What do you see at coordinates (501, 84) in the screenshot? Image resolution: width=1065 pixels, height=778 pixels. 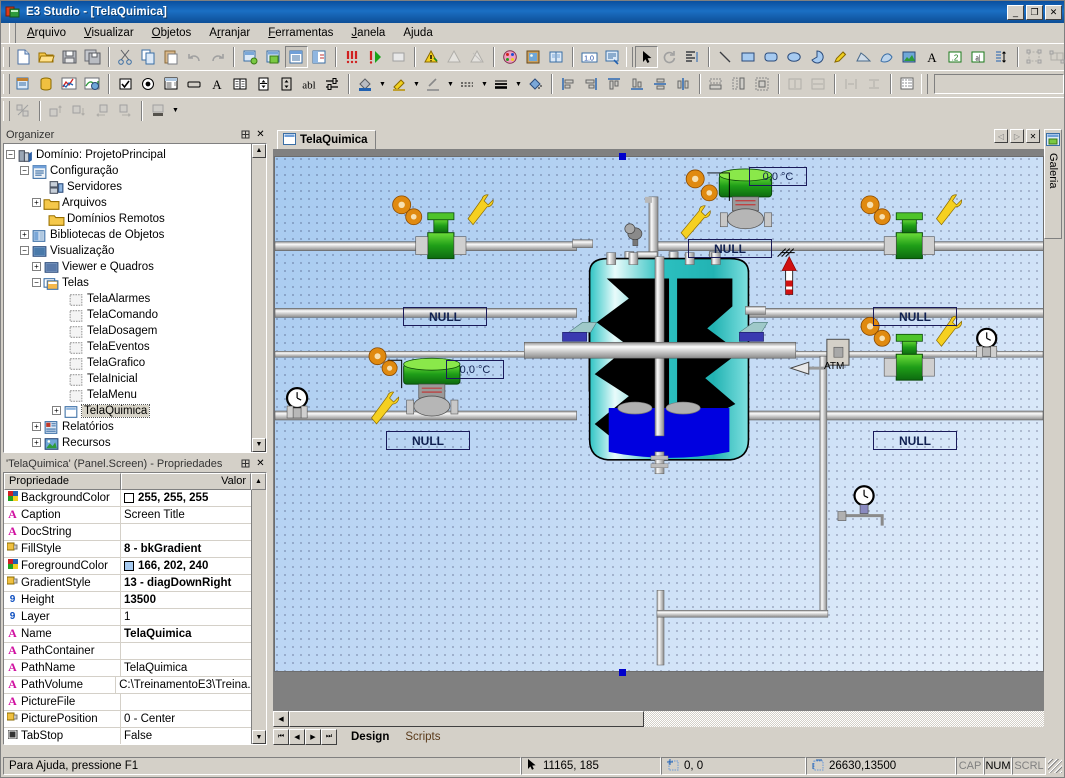 I see `line-weight-icon` at bounding box center [501, 84].